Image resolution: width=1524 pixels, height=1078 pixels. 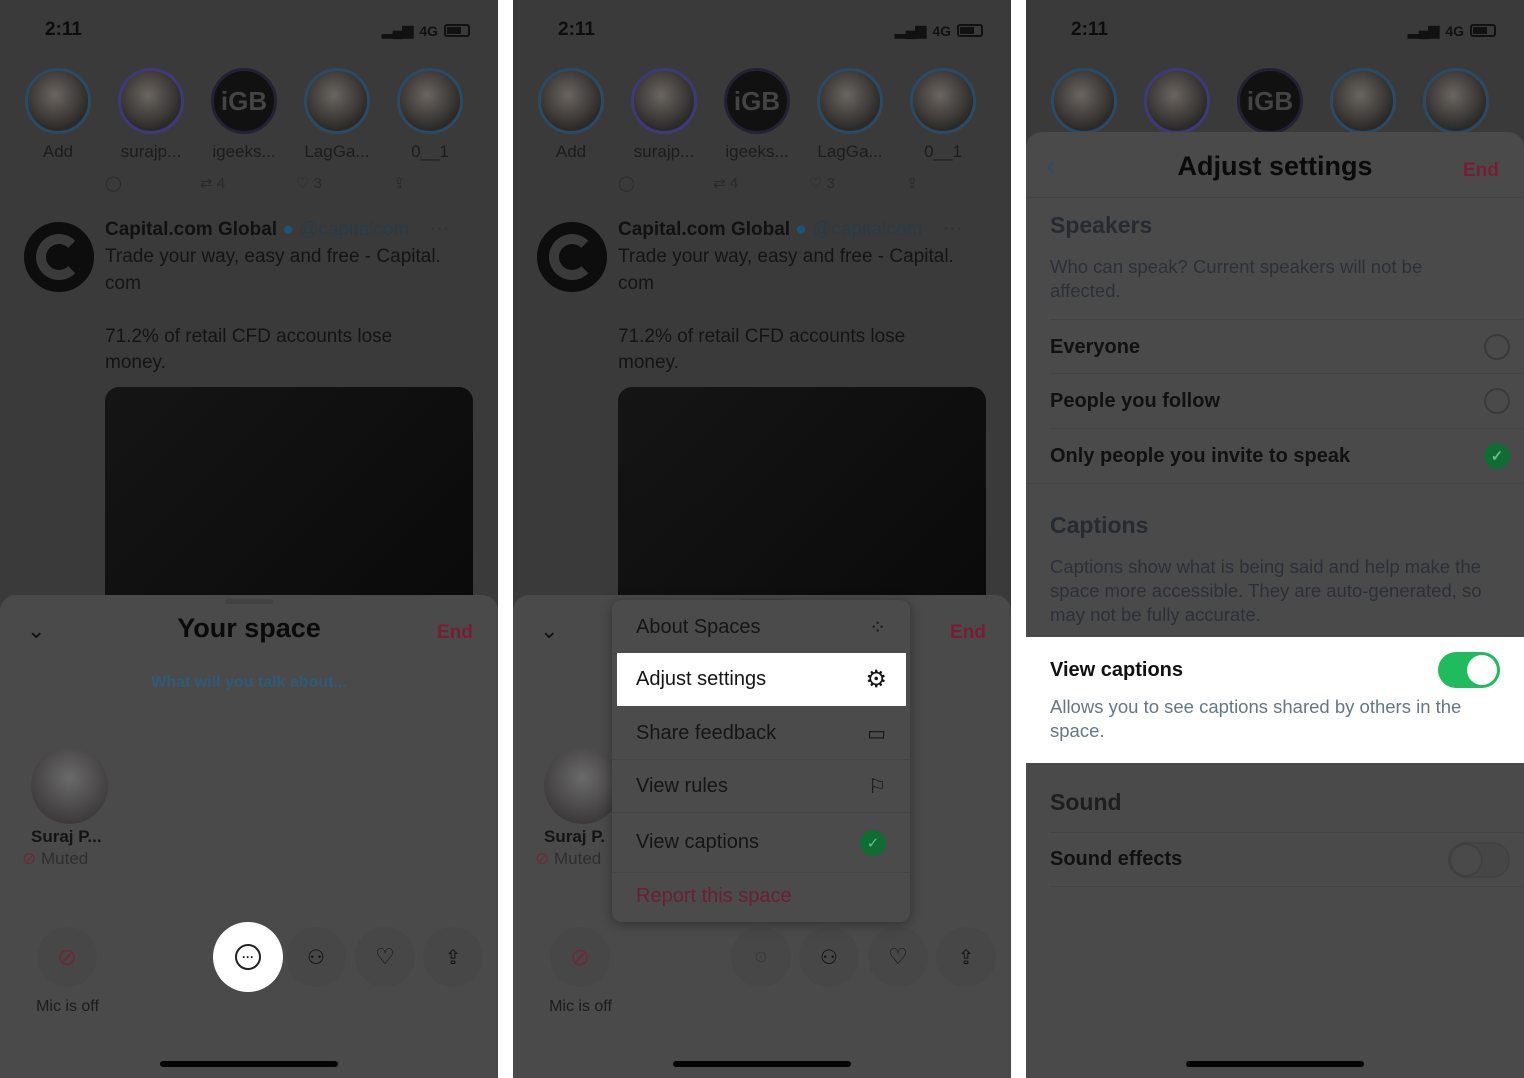 I want to click on more-options-icon: ···, so click(x=248, y=957).